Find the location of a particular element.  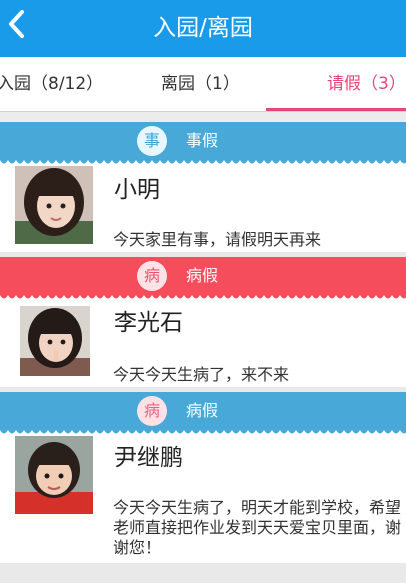

divider is located at coordinates (203, 117).